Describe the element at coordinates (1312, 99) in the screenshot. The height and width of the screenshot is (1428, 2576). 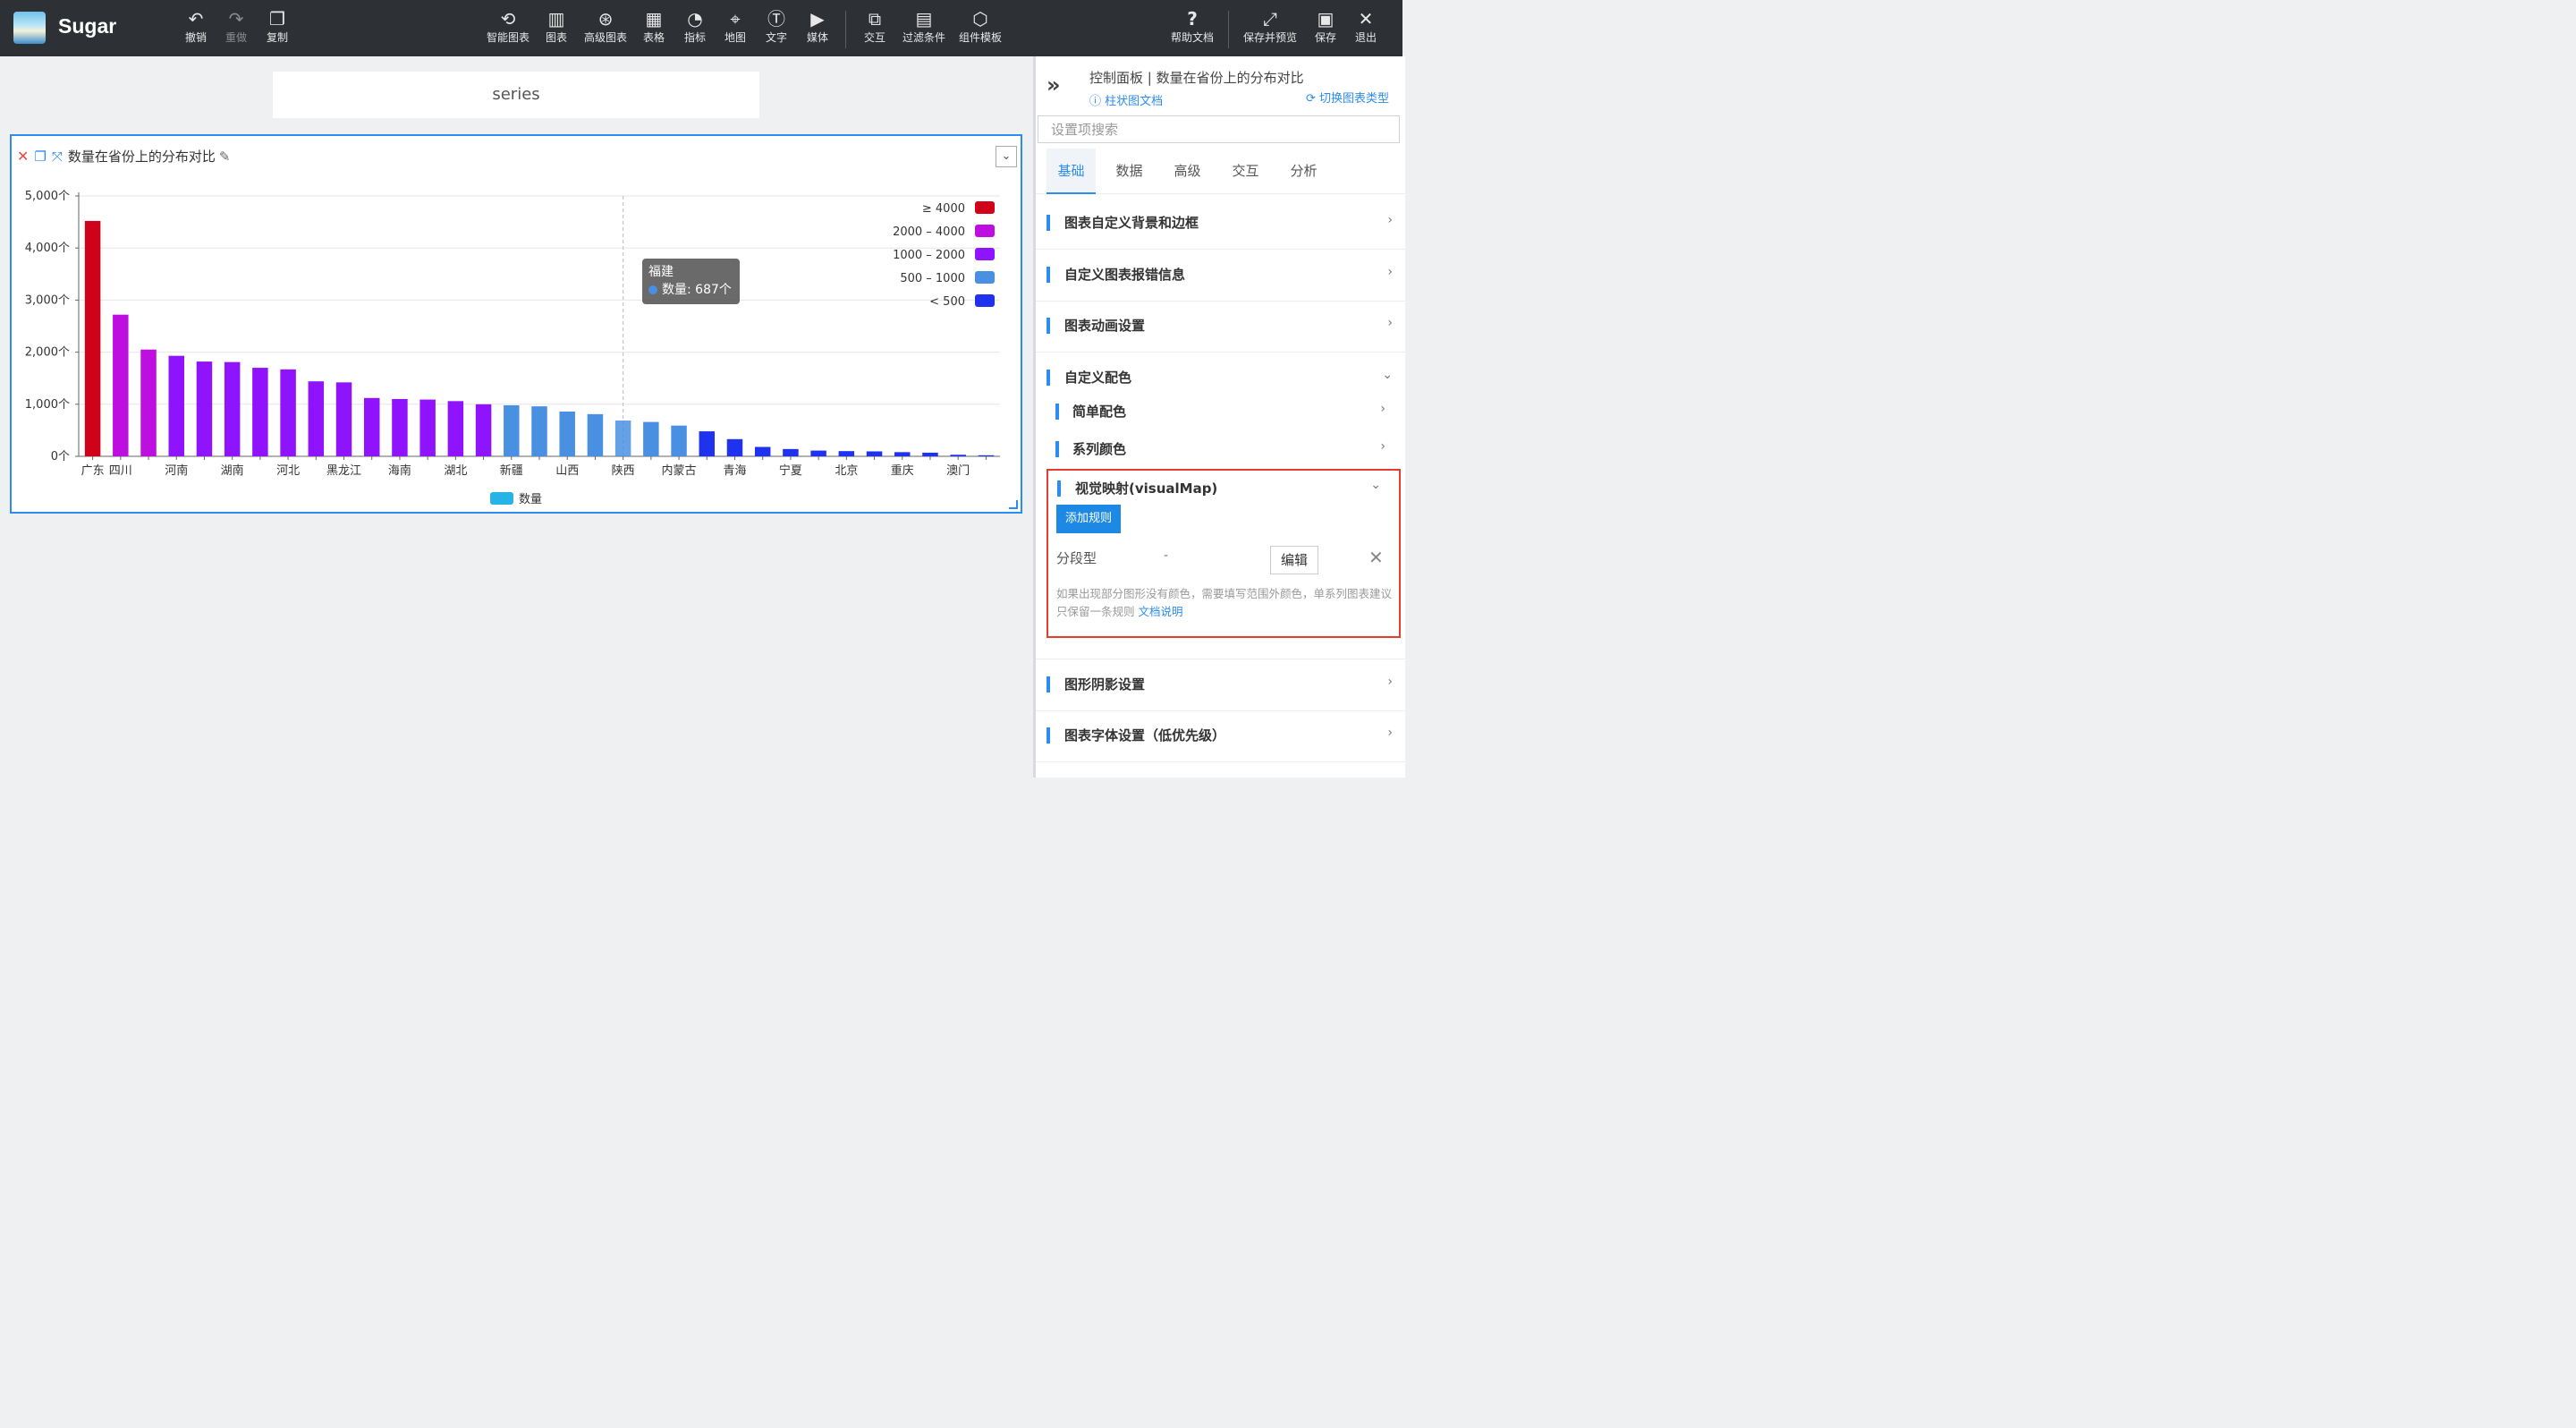
I see `refresh-icon: ⟳` at that location.